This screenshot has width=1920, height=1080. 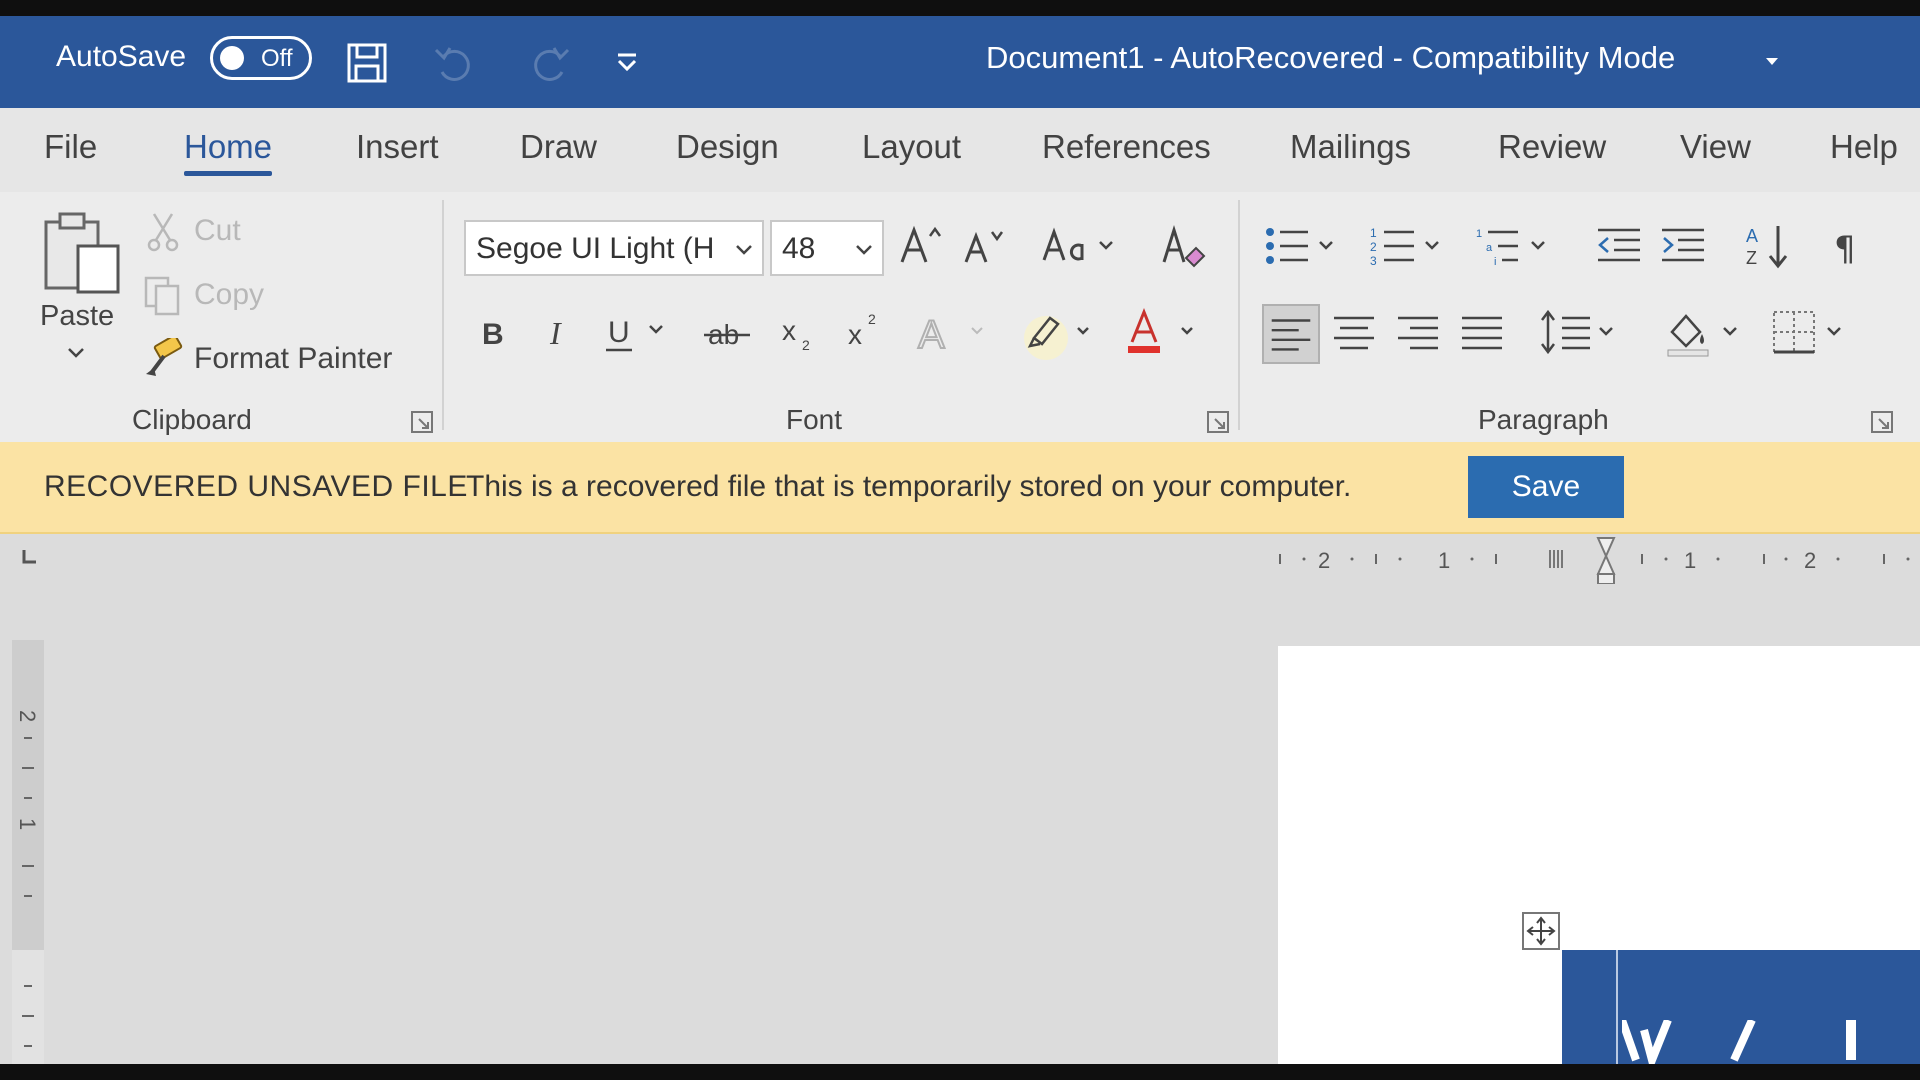 What do you see at coordinates (627, 63) in the screenshot?
I see `customize-quick-access-icon` at bounding box center [627, 63].